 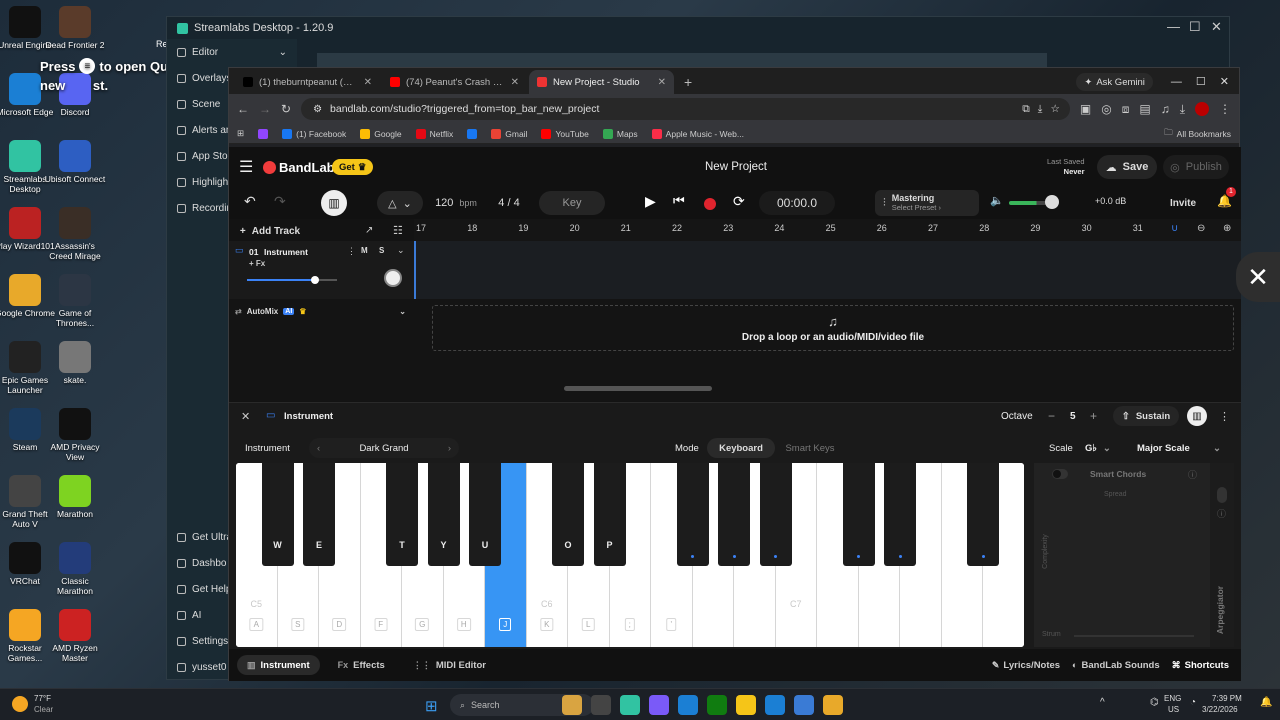 What do you see at coordinates (75, 435) in the screenshot?
I see `desktop-icon: AMD Privacy View` at bounding box center [75, 435].